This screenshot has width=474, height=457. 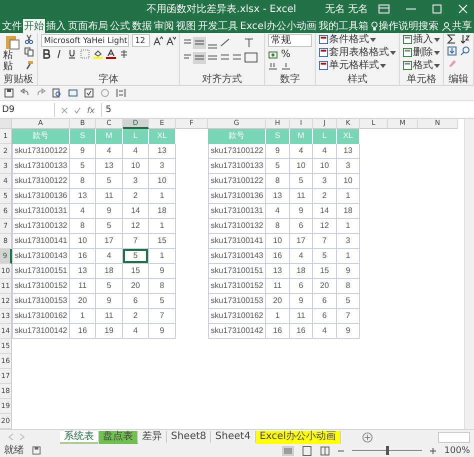 I want to click on horizontal-scrollbar, so click(x=454, y=437).